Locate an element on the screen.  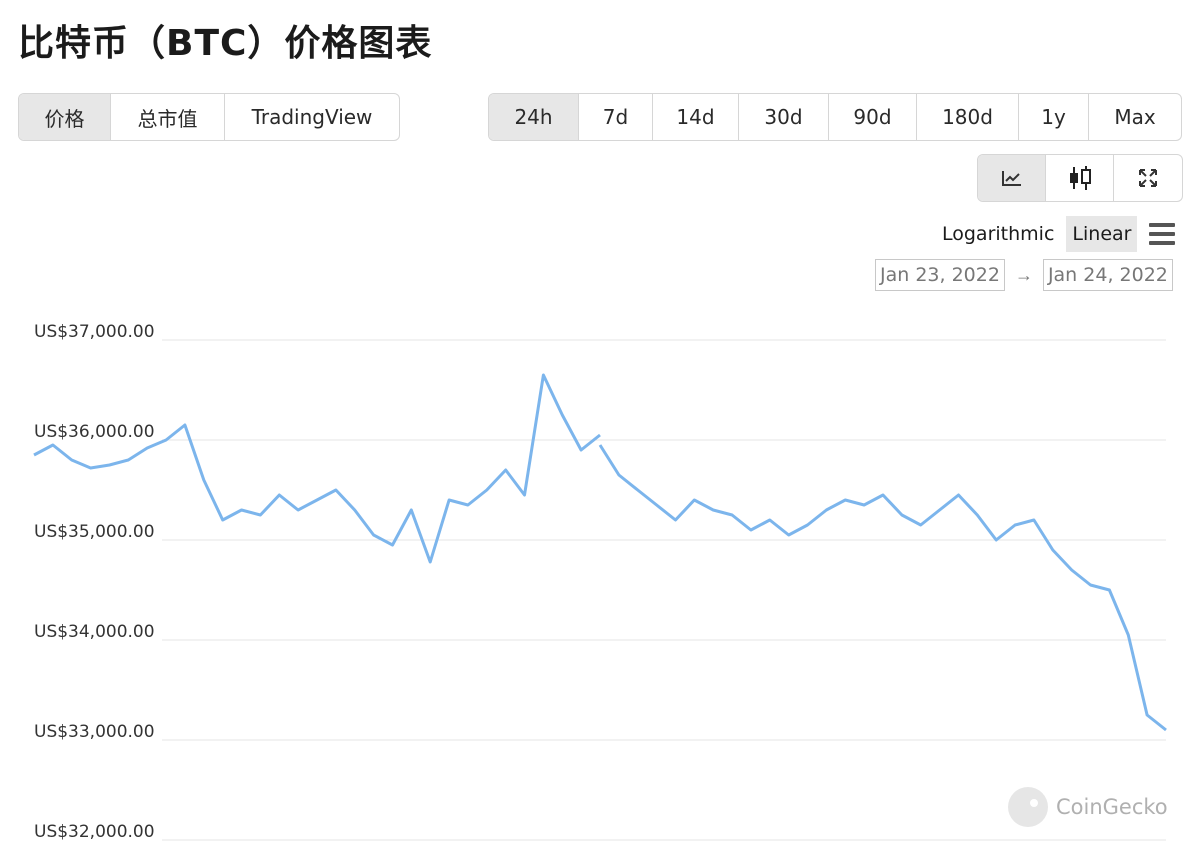
y-tick-label: US$36,000.00 is located at coordinates (94, 432).